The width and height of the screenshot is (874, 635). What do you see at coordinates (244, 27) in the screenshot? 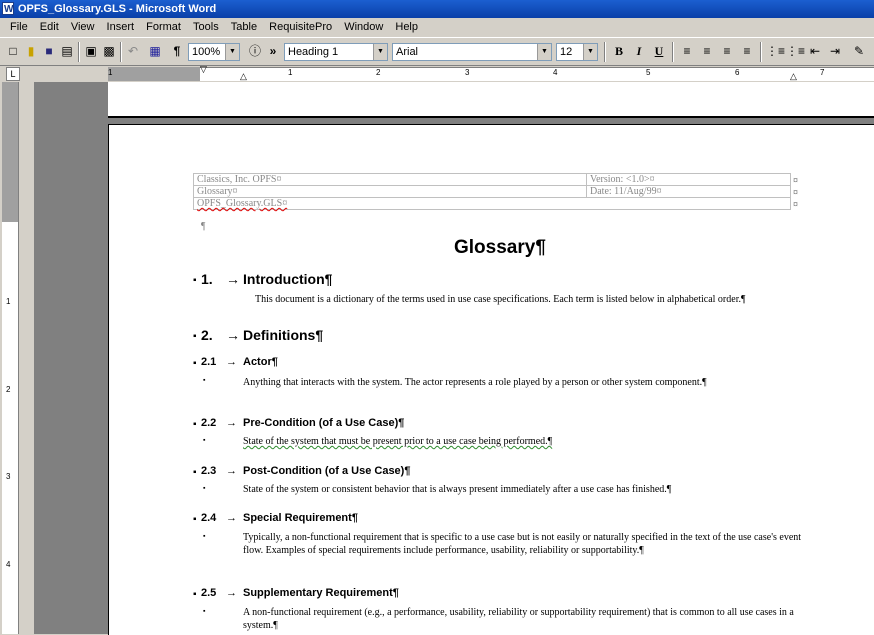
I see `menu-table: Table` at bounding box center [244, 27].